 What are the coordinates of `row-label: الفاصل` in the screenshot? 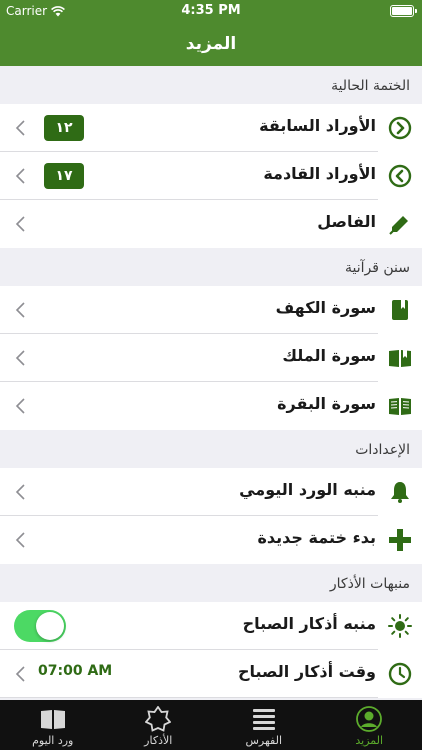 It's located at (346, 221).